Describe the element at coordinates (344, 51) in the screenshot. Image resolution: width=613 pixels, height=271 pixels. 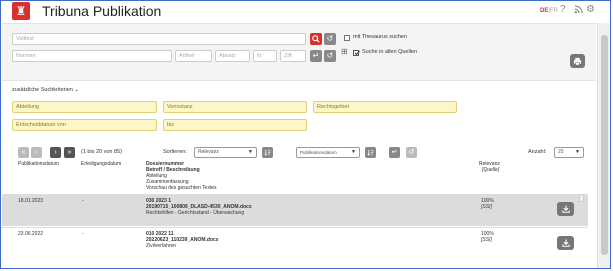
I see `add-norm-icon: ⊞` at that location.